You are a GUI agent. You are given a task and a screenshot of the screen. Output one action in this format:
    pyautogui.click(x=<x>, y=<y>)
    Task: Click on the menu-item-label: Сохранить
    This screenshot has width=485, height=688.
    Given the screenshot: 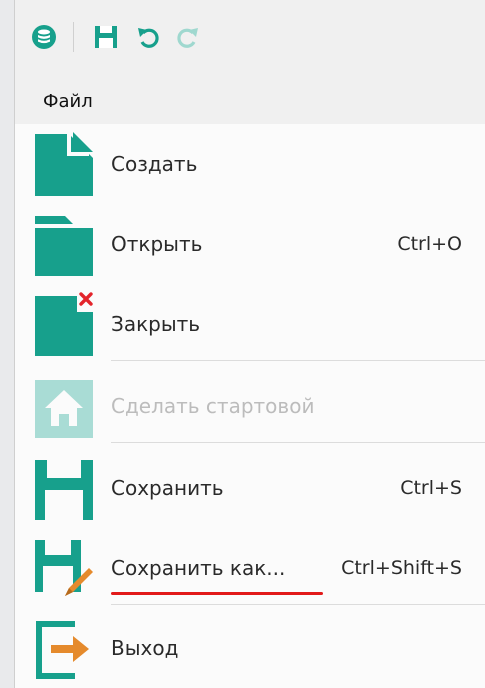 What is the action you would take?
    pyautogui.click(x=167, y=488)
    